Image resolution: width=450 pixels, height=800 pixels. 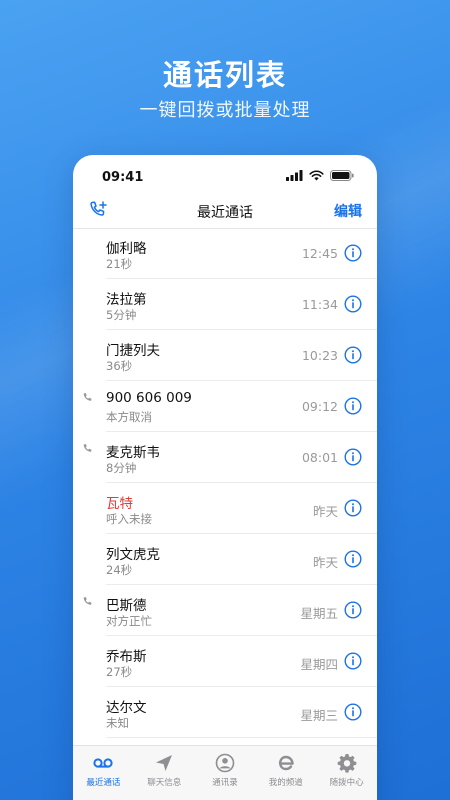 I want to click on tab-paper-plane: 聊天信息, so click(x=164, y=773).